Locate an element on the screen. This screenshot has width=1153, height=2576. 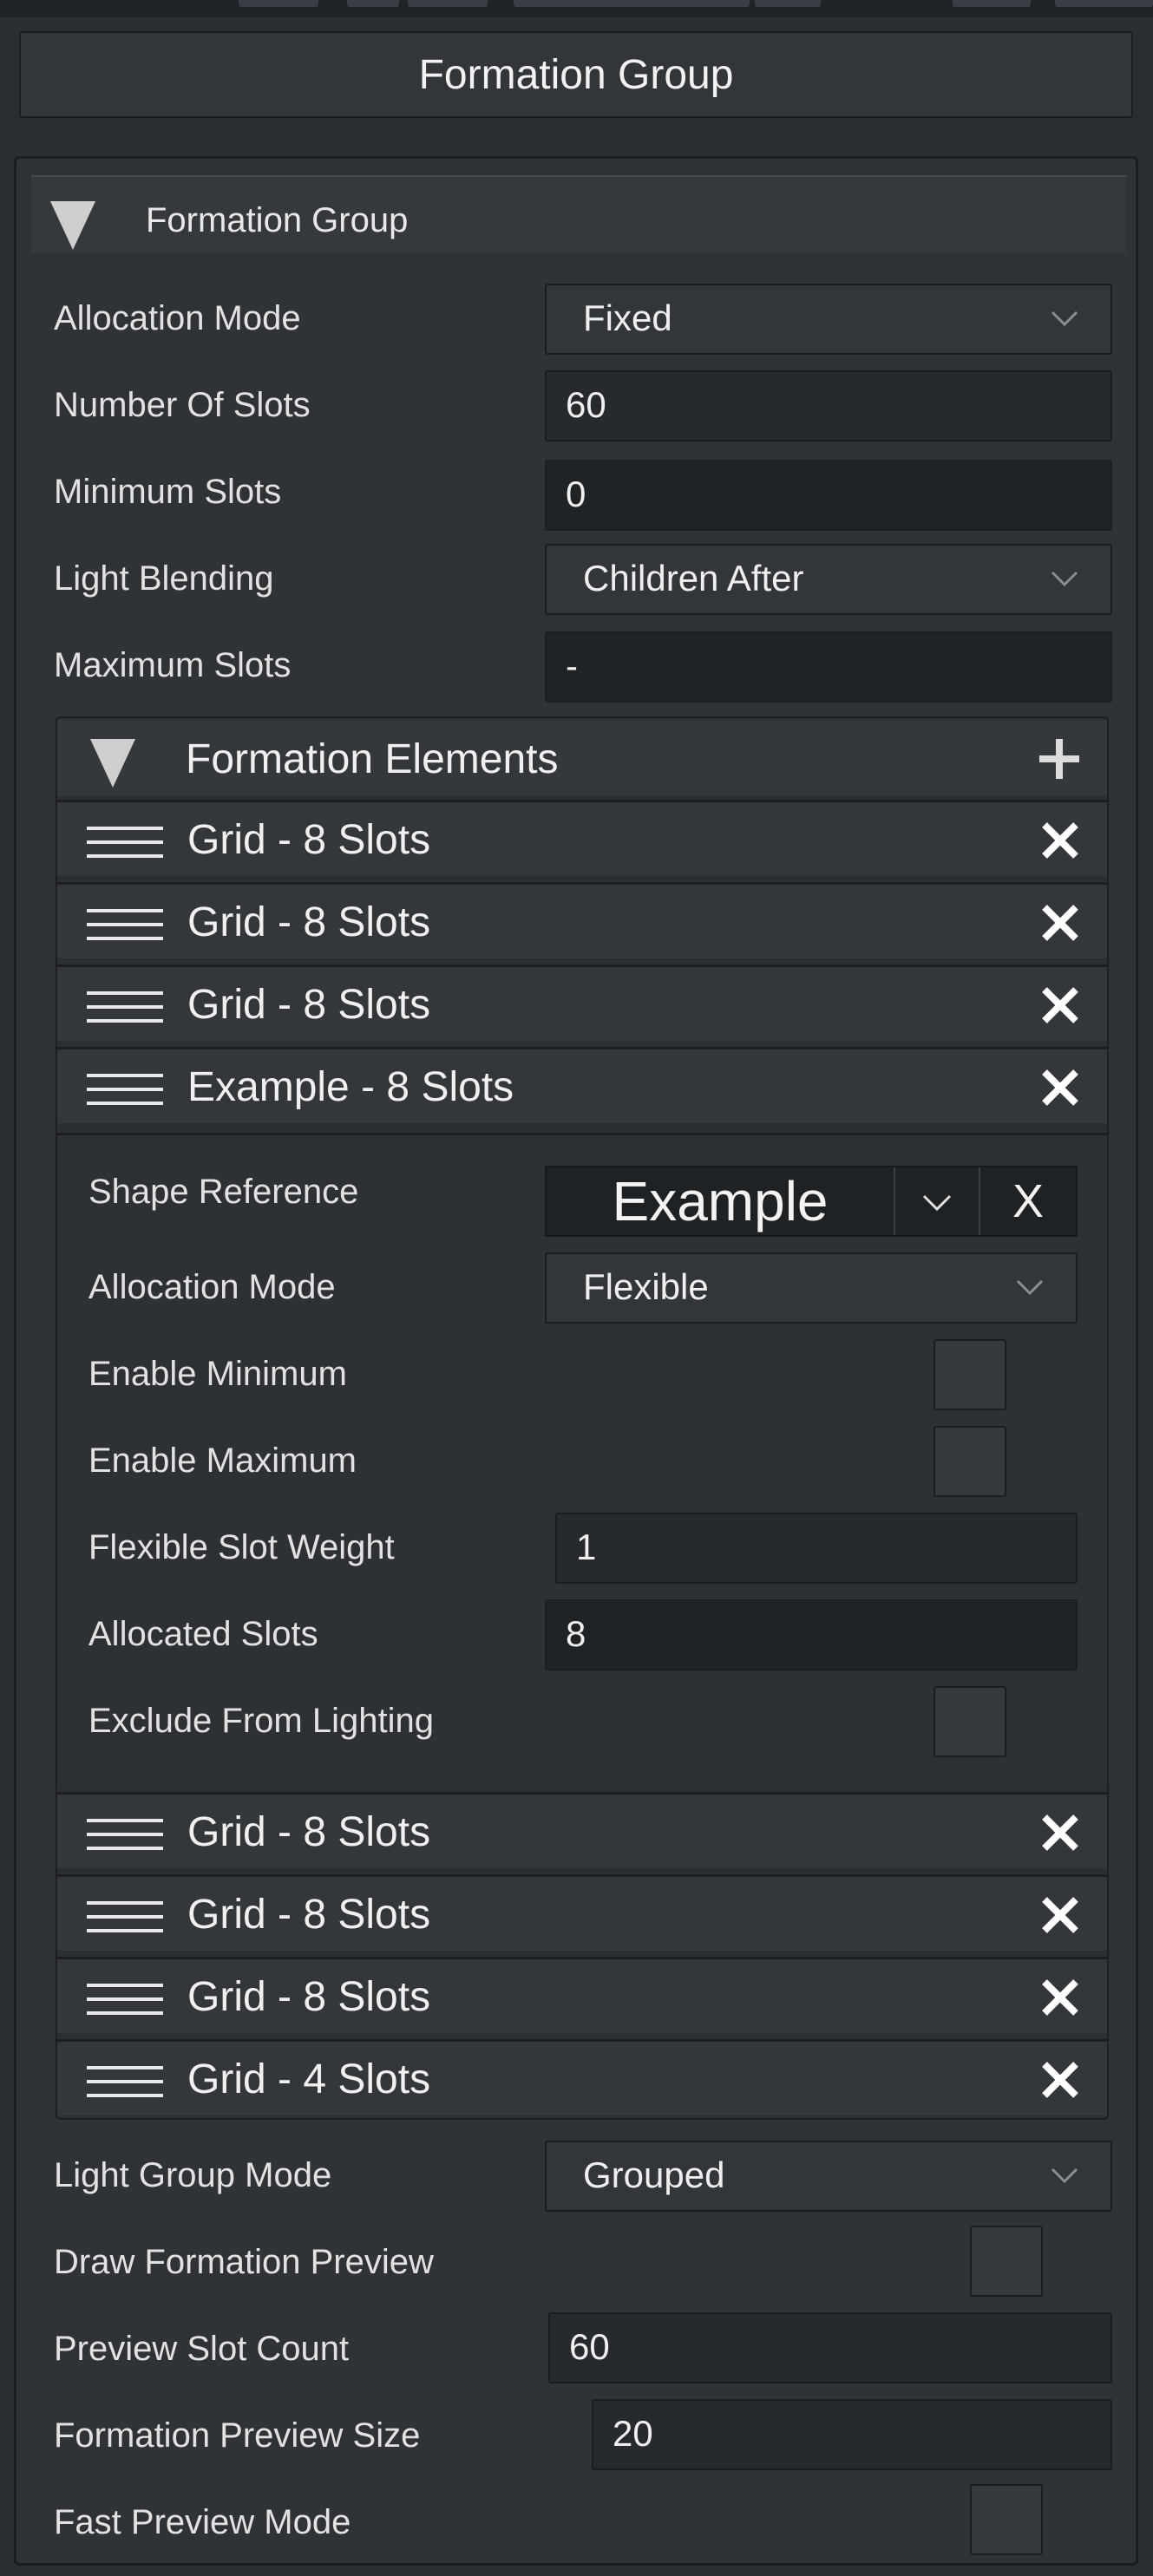
fast-preview-mode-label: Fast Preview Mode is located at coordinates (202, 2522).